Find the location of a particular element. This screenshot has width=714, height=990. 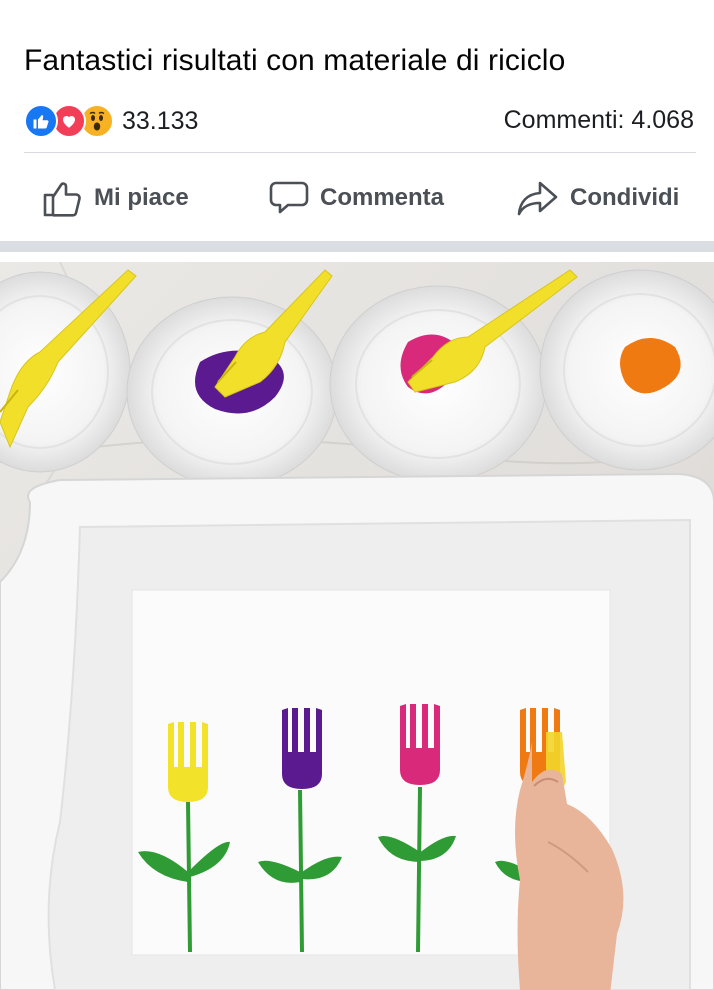

comment-bubble-icon is located at coordinates (289, 197).